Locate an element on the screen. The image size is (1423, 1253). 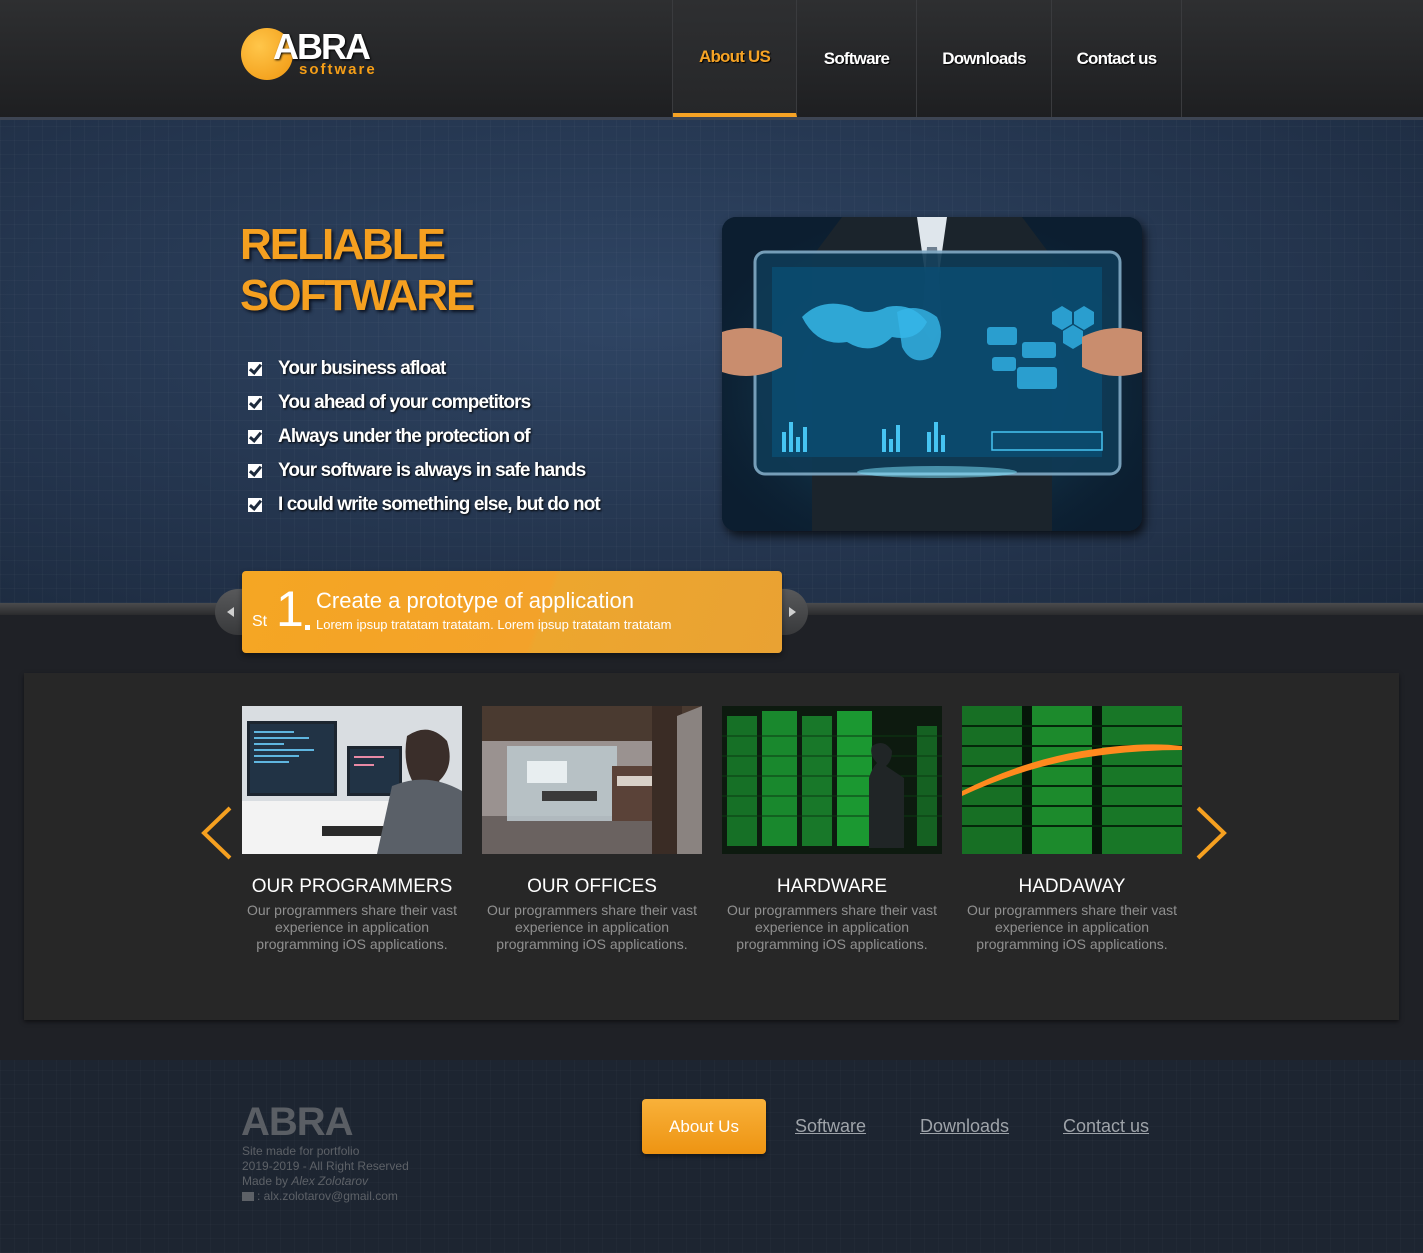
nav-software: Software is located at coordinates (857, 58).